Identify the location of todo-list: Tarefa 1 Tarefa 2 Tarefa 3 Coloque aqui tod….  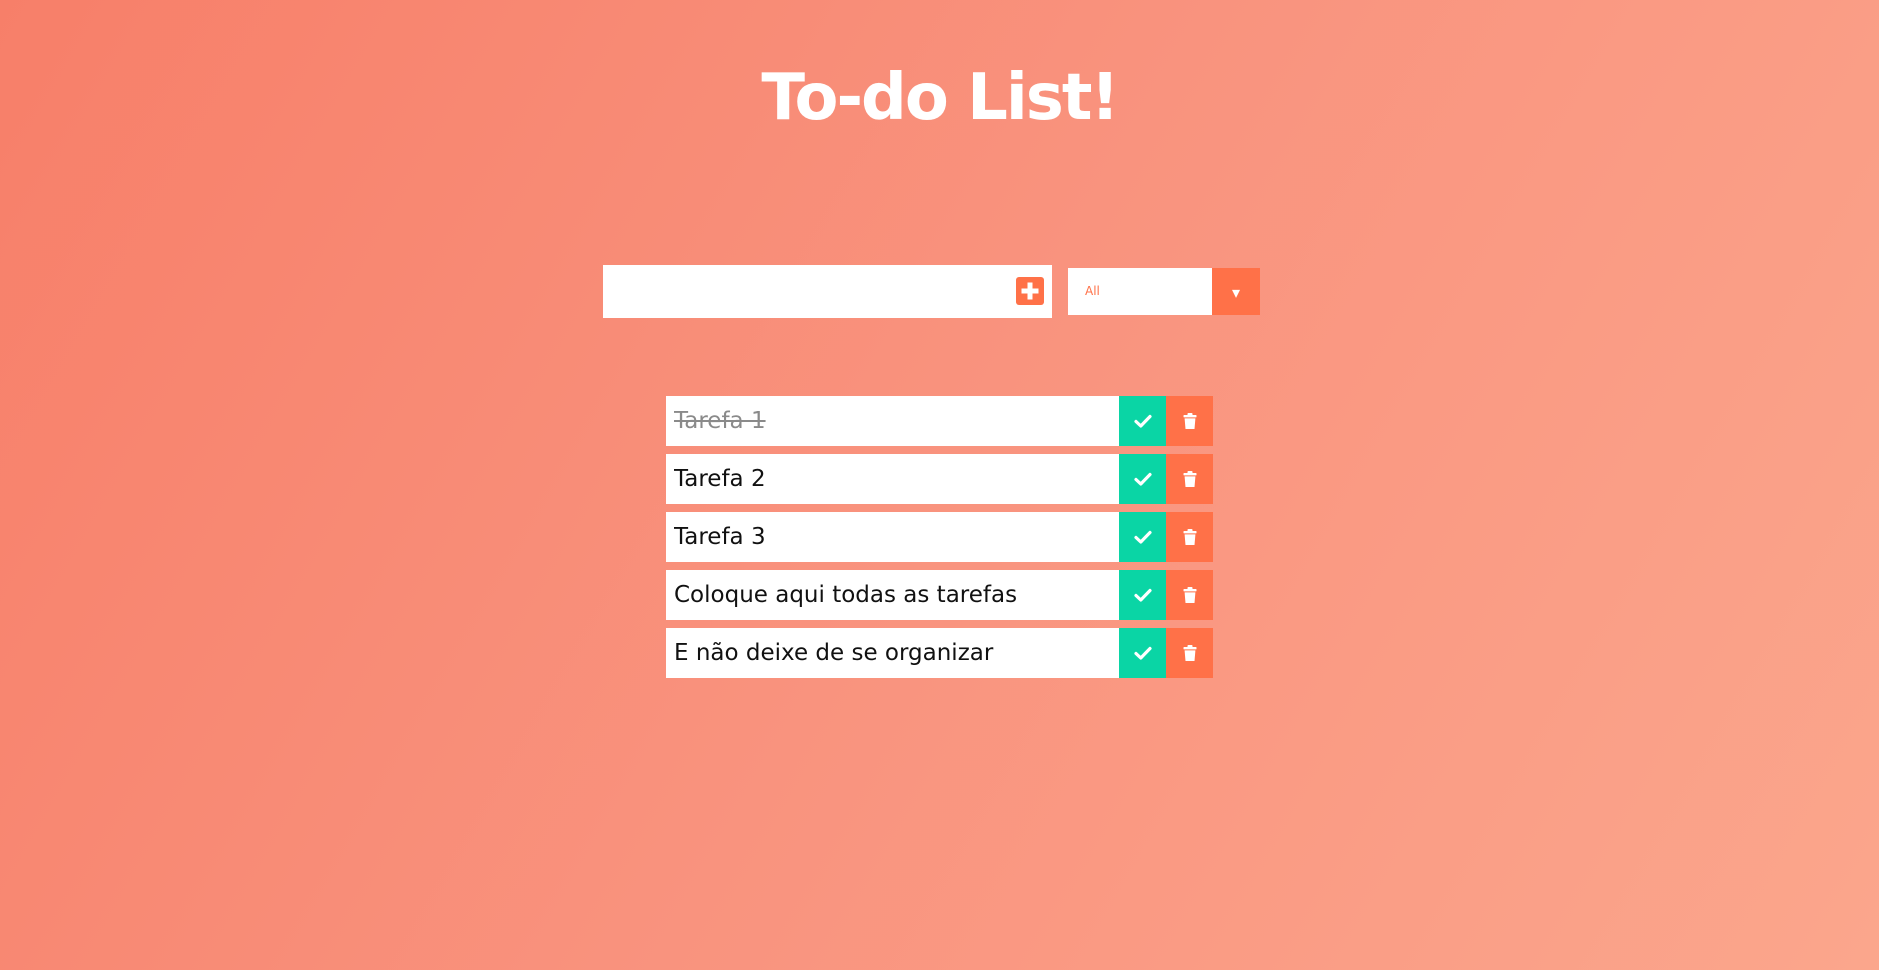
(939, 541).